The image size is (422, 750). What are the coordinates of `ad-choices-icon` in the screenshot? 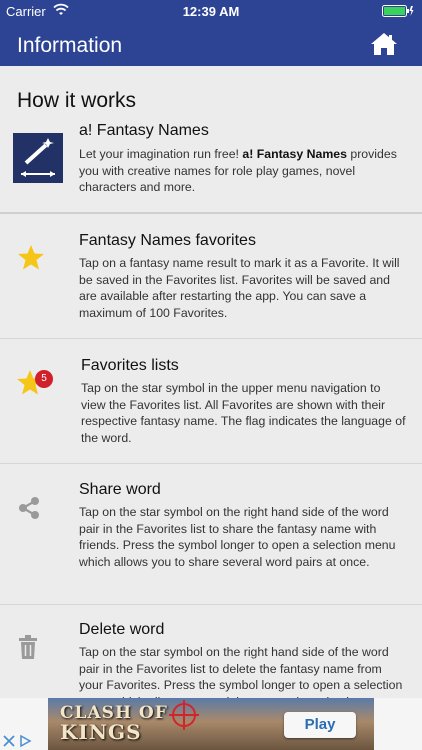 It's located at (25, 741).